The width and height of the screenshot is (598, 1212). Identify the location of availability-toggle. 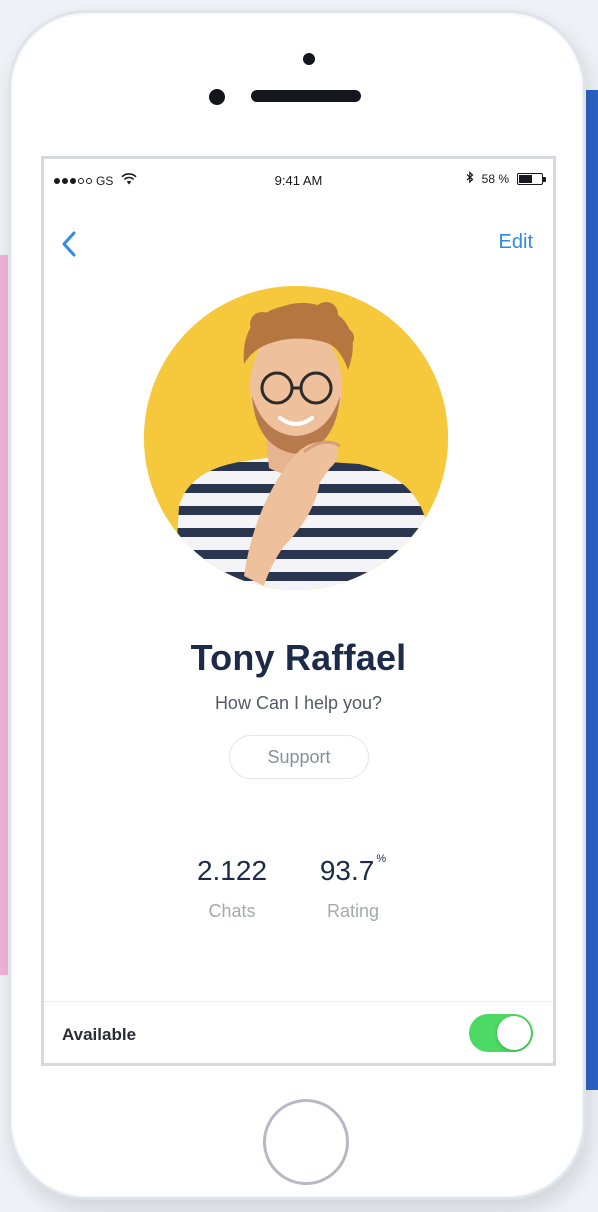
(501, 1033).